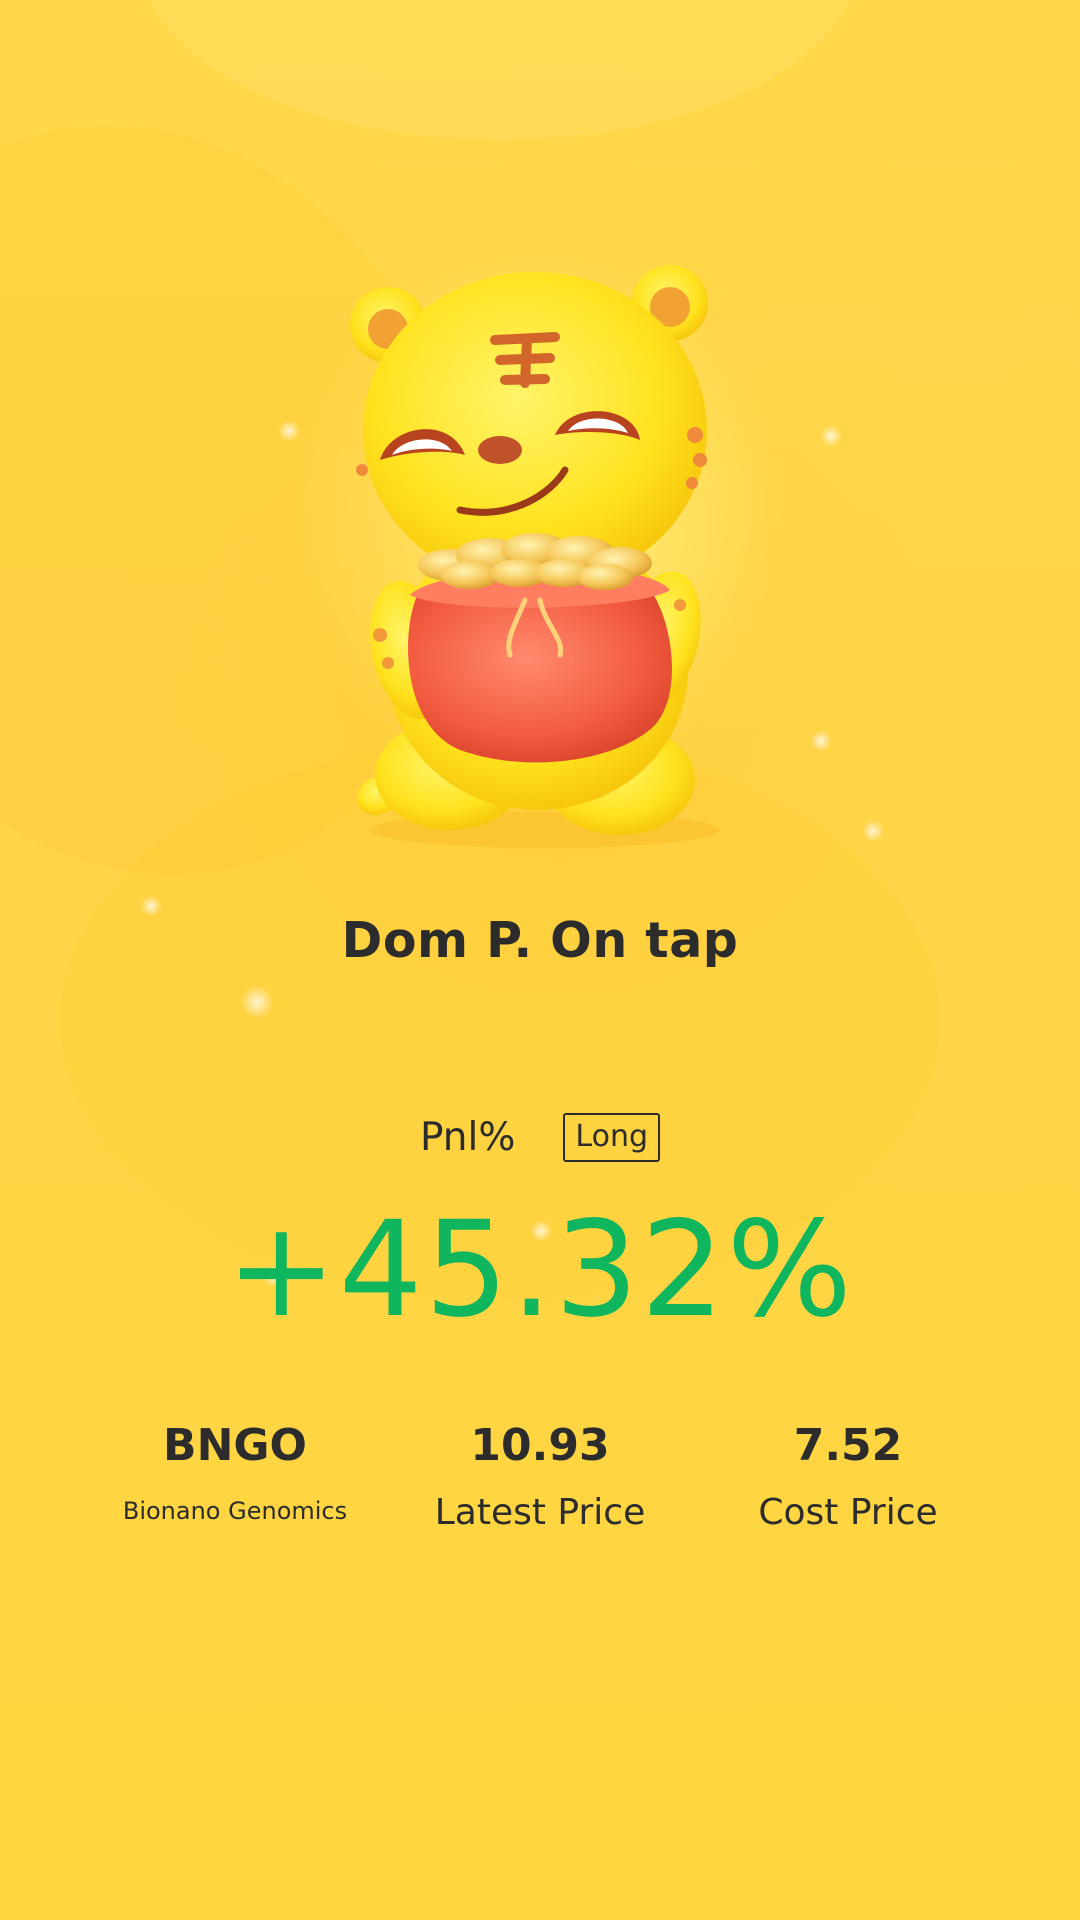 This screenshot has height=1920, width=1080. I want to click on card-title: Dom P. On tap, so click(540, 940).